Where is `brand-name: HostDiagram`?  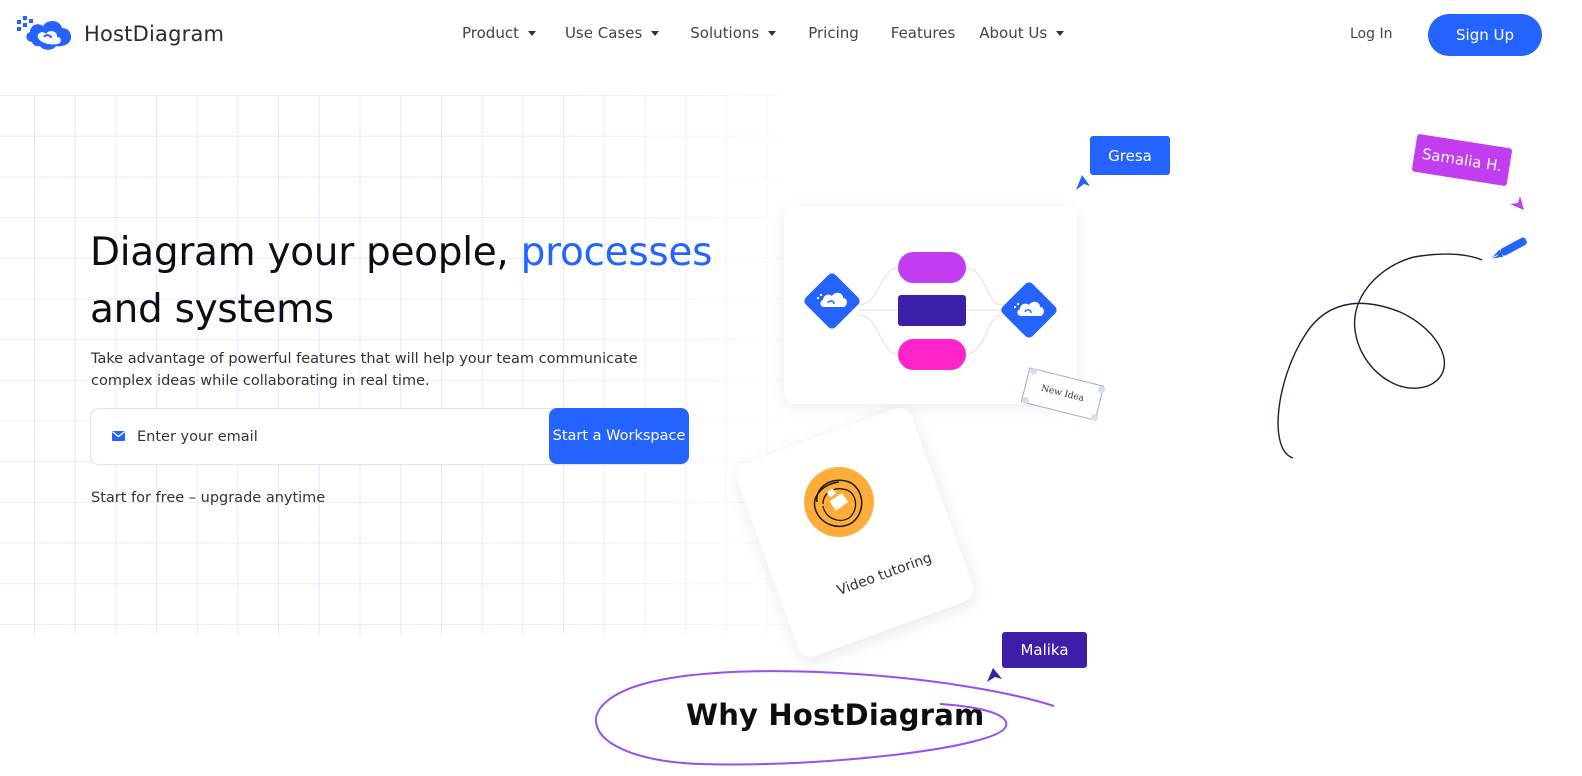 brand-name: HostDiagram is located at coordinates (154, 34).